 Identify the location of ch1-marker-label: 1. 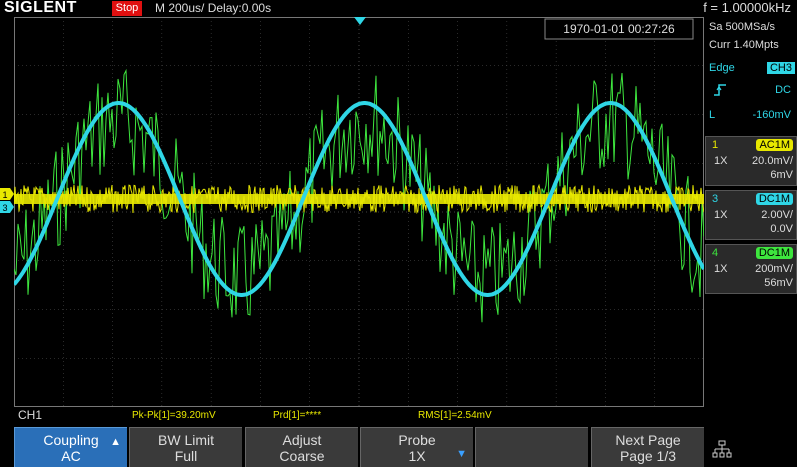
(4, 195).